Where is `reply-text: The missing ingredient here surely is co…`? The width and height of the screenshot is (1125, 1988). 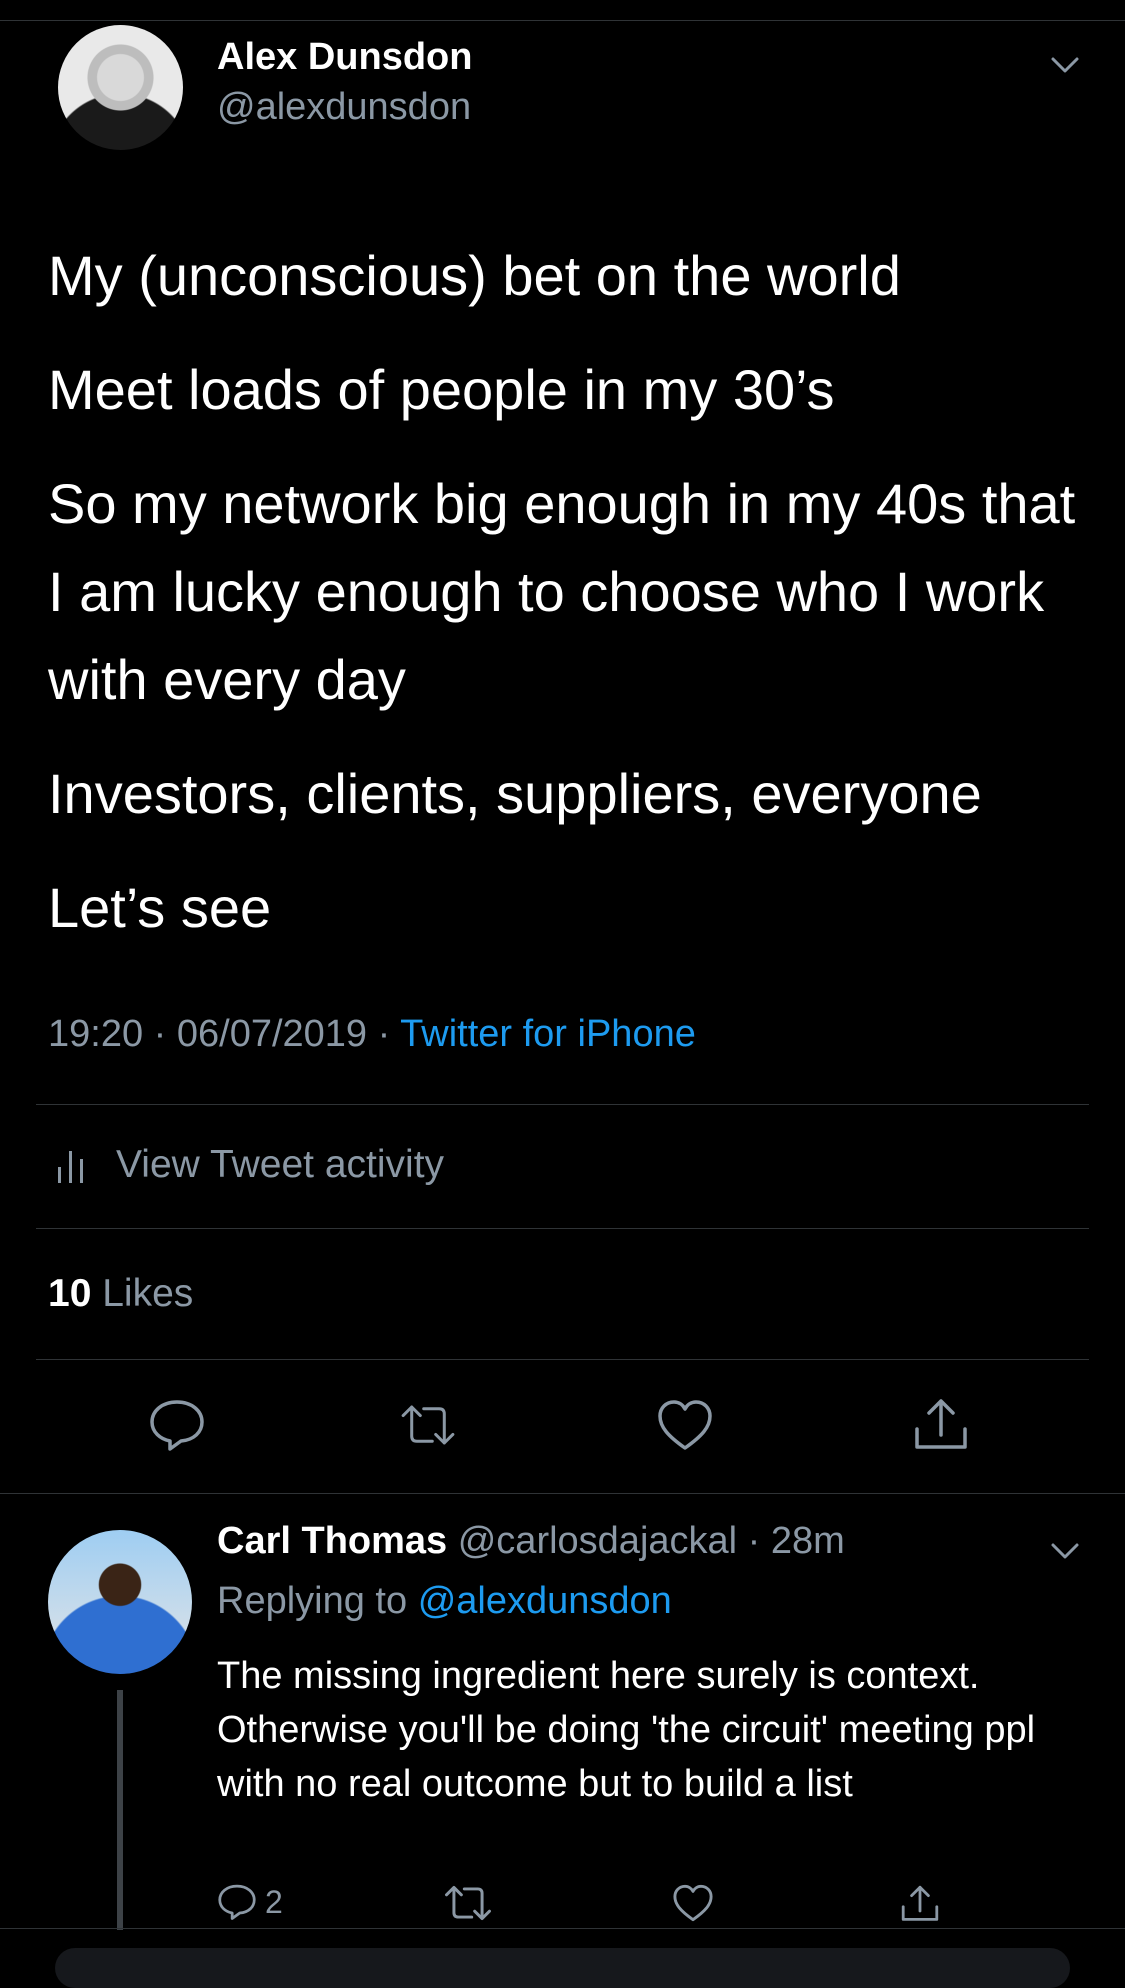
reply-text: The missing ingredient here surely is co… is located at coordinates (626, 1730).